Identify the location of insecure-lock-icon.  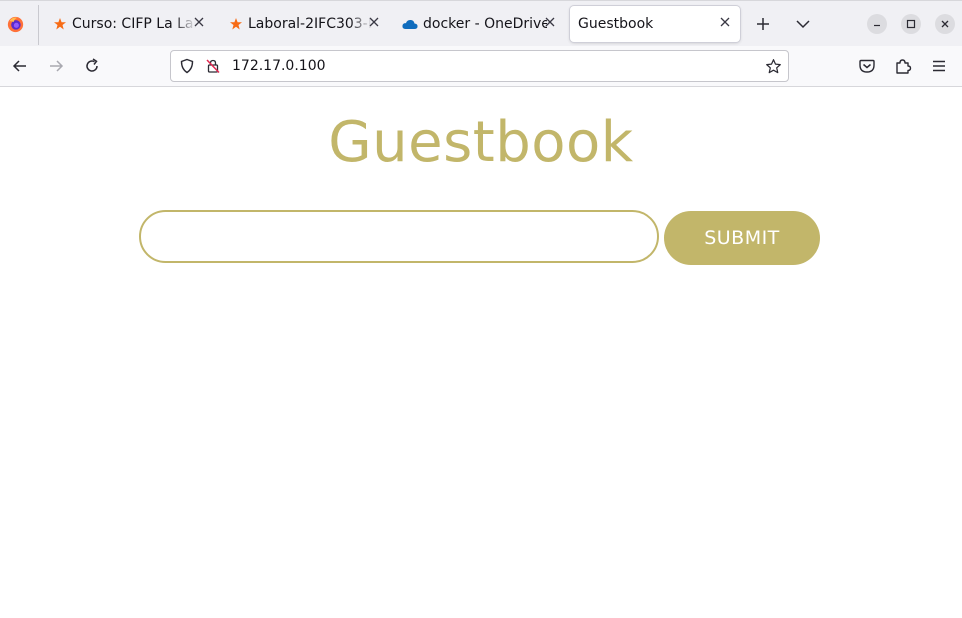
(213, 66).